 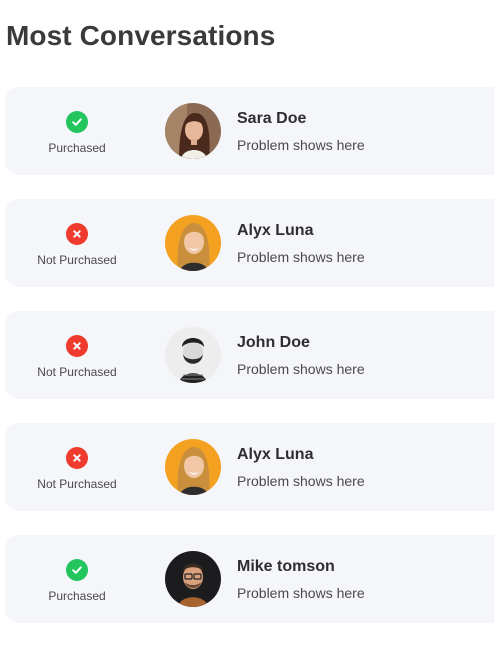 What do you see at coordinates (301, 355) in the screenshot?
I see `conversation-info: John Doe Problem shows here` at bounding box center [301, 355].